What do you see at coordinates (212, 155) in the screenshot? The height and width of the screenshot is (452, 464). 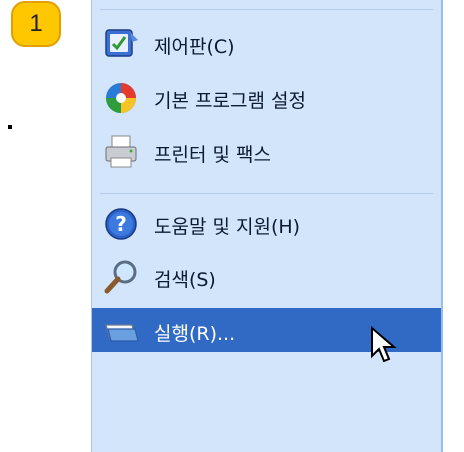 I see `menu-item-label: 프린터 및 팩스` at bounding box center [212, 155].